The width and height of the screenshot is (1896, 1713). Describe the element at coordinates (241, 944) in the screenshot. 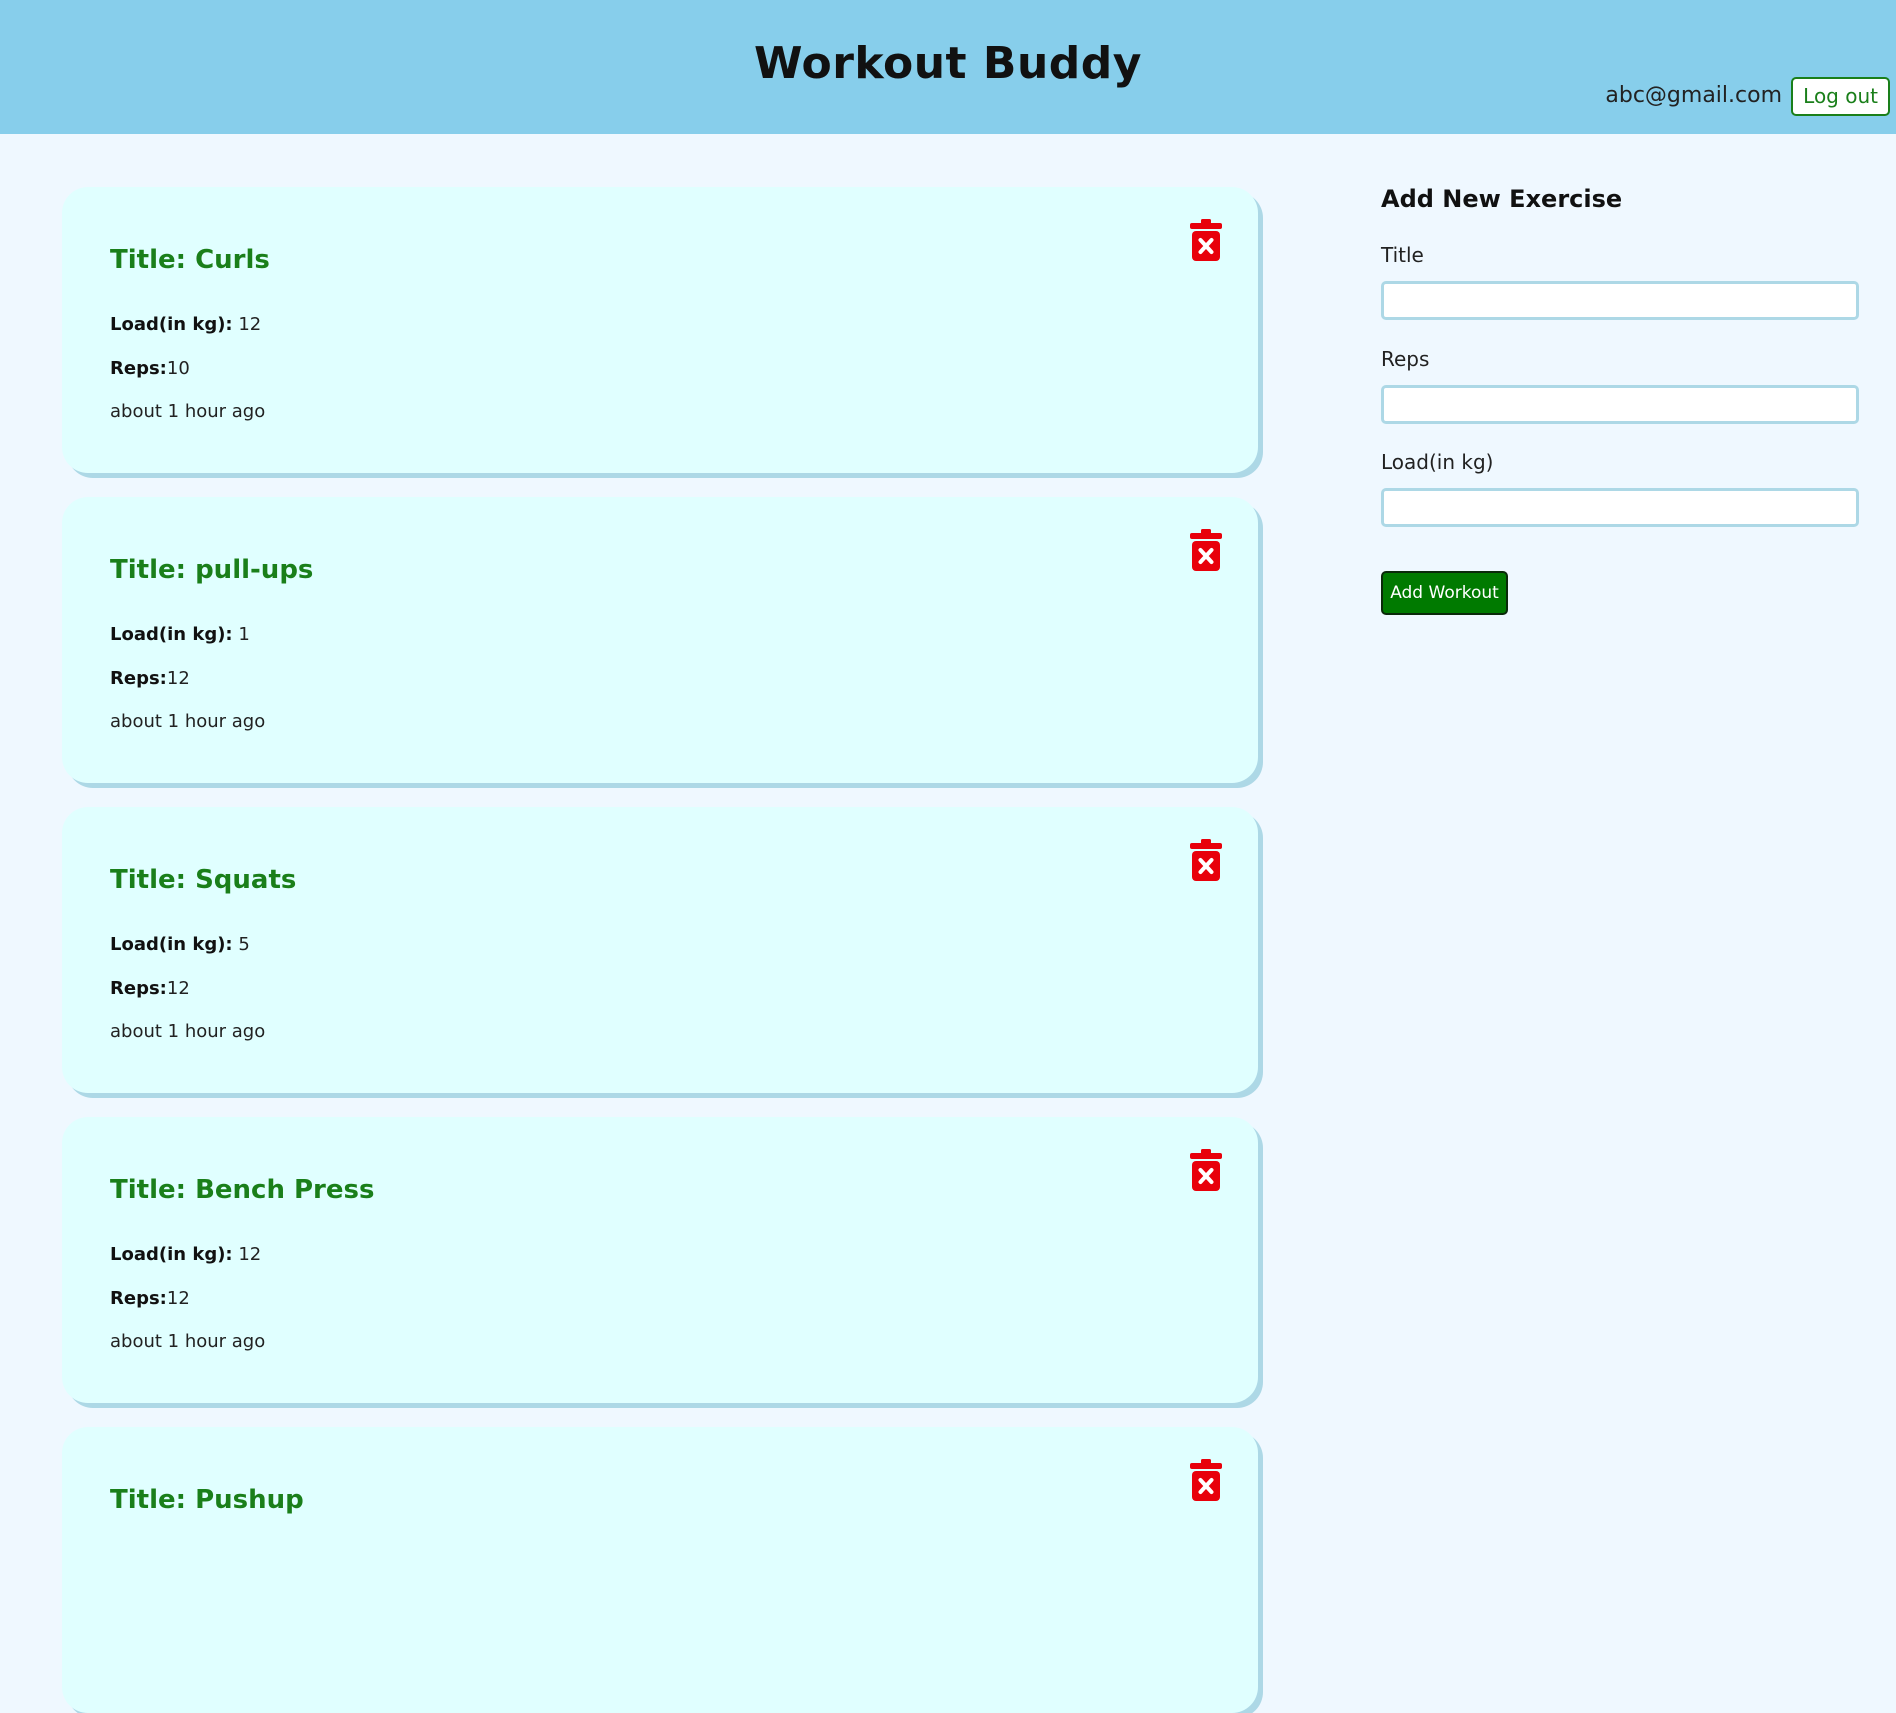

I see `load-value: 5` at that location.